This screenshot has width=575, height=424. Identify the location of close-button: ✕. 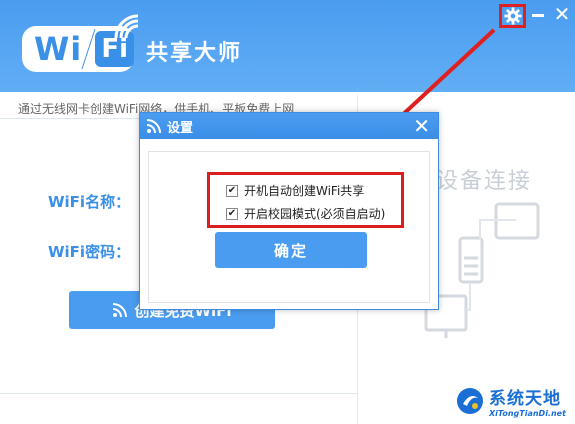
(562, 14).